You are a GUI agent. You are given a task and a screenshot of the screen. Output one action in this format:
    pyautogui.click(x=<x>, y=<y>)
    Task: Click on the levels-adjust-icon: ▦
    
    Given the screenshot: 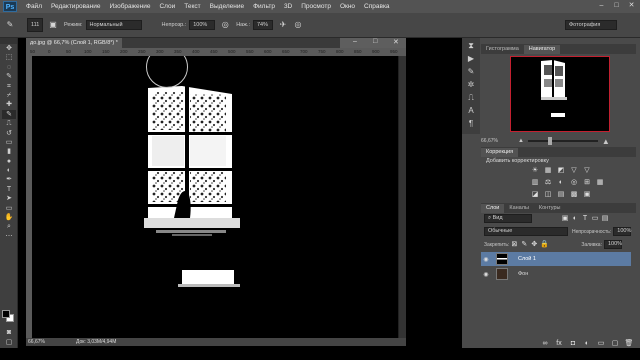 What is the action you would take?
    pyautogui.click(x=548, y=170)
    